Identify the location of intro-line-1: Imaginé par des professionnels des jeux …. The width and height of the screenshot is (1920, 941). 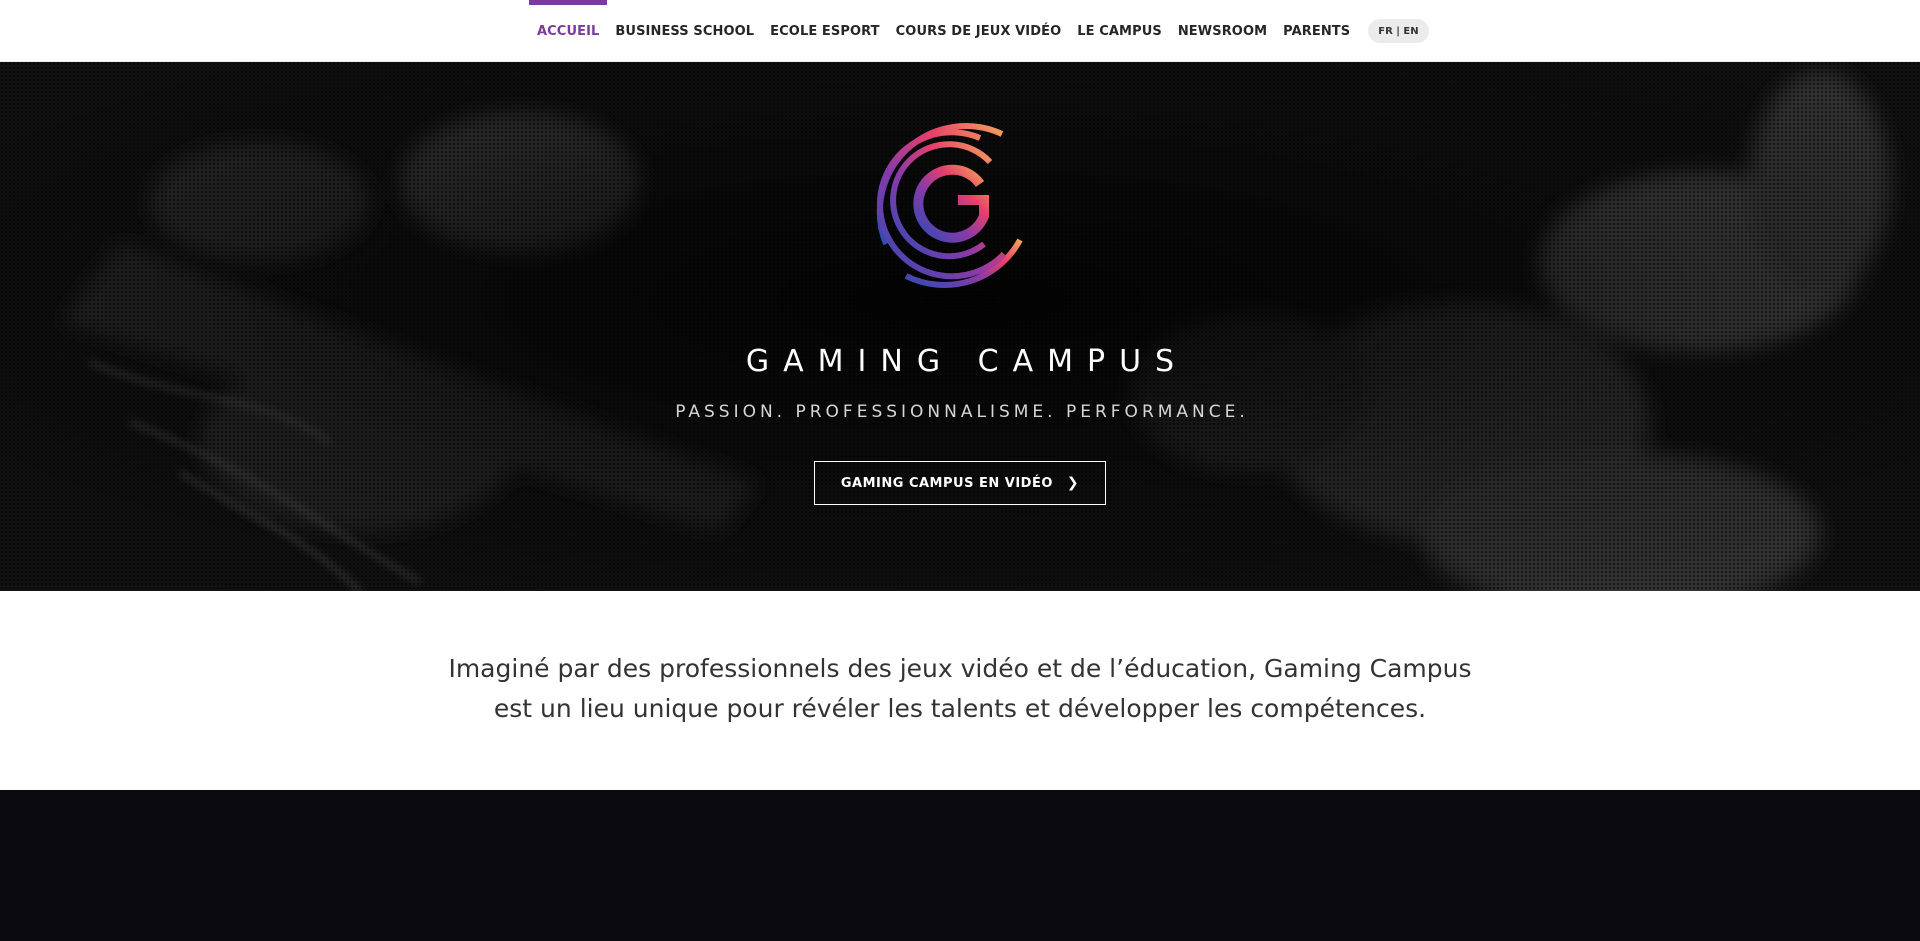
(960, 668).